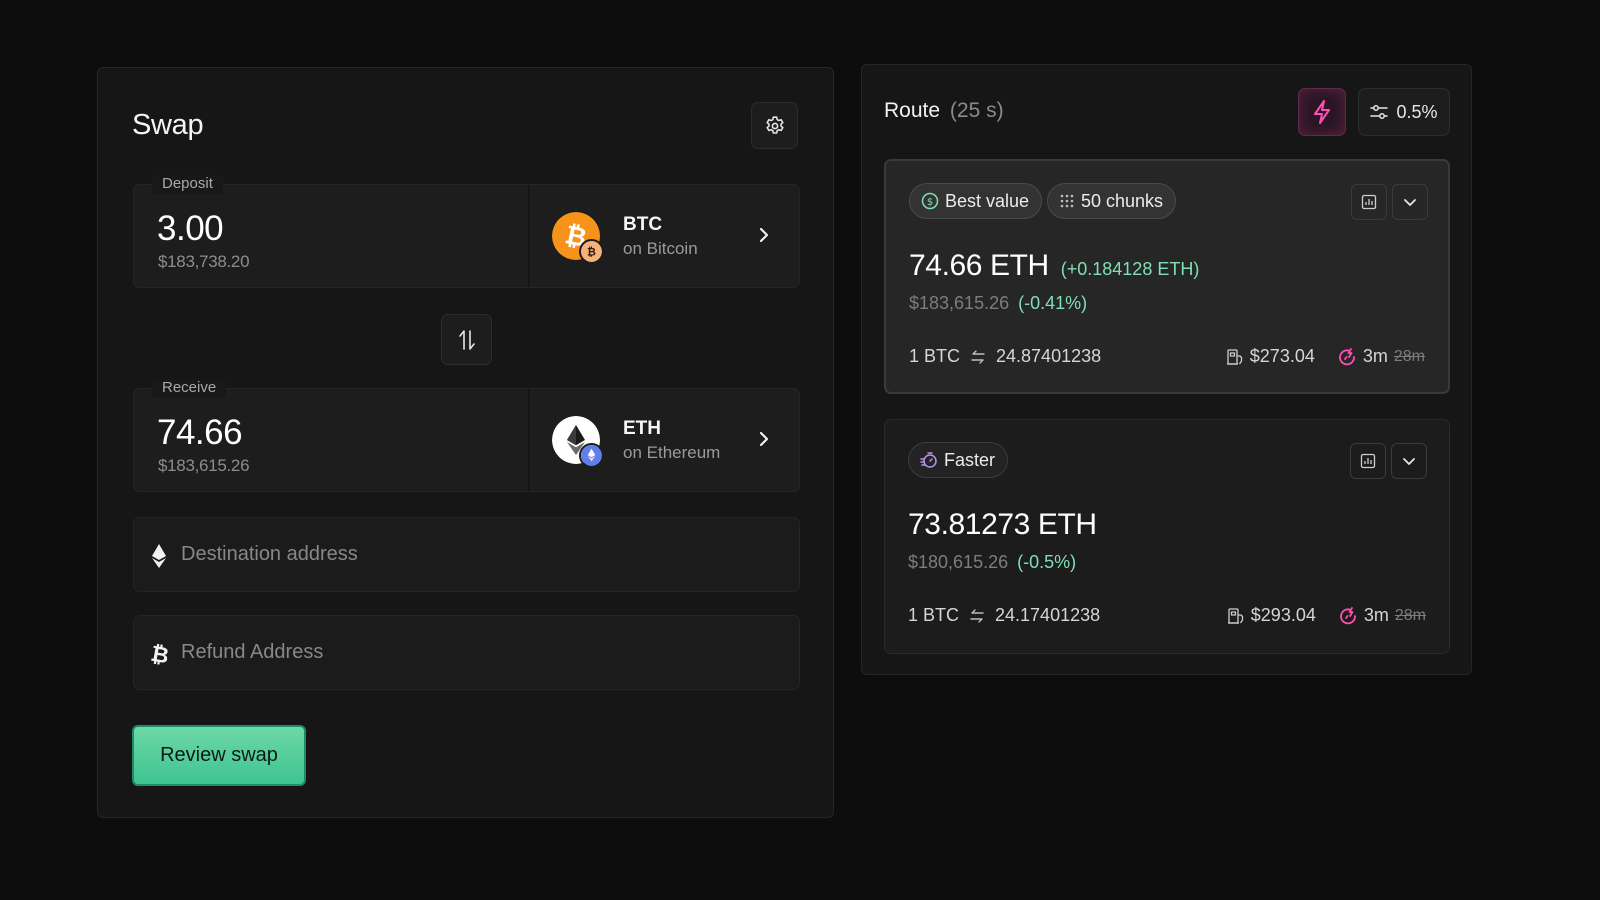 The height and width of the screenshot is (900, 1600). I want to click on gas-fee: $273.04, so click(1282, 356).